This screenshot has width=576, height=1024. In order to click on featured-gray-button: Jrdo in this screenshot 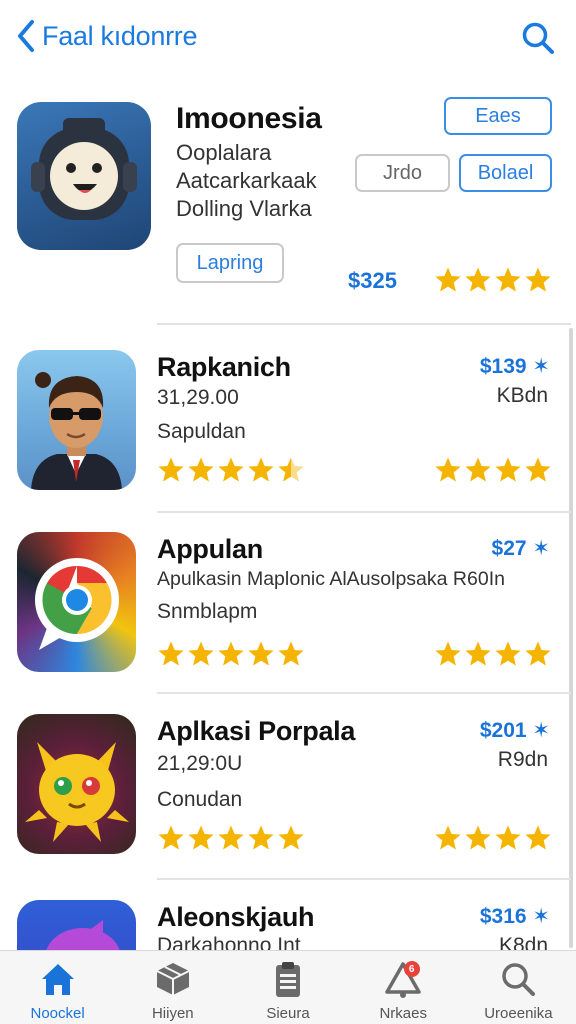, I will do `click(402, 173)`.